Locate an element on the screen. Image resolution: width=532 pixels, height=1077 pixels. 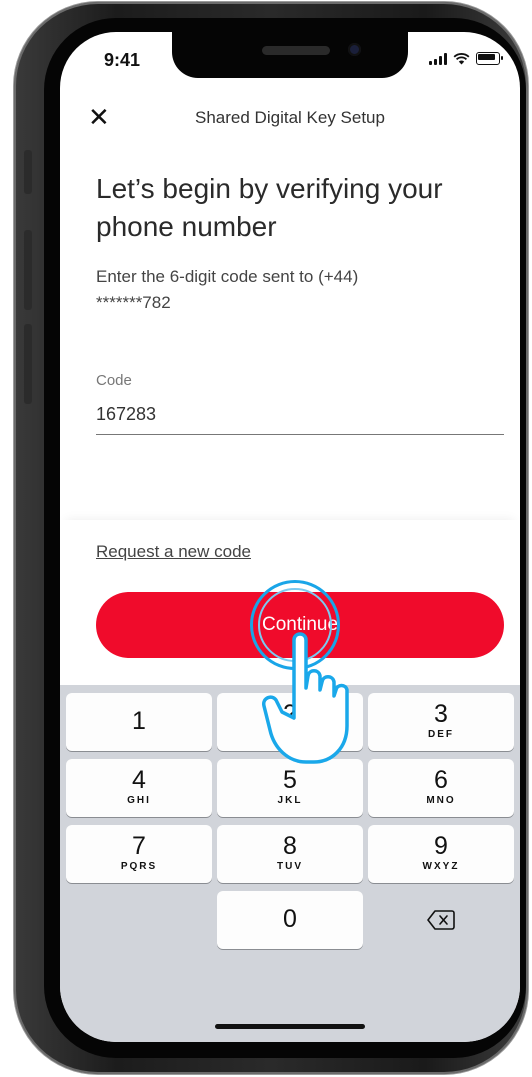
nav-bar: ✕ Shared Digital Key Setup is located at coordinates (290, 118).